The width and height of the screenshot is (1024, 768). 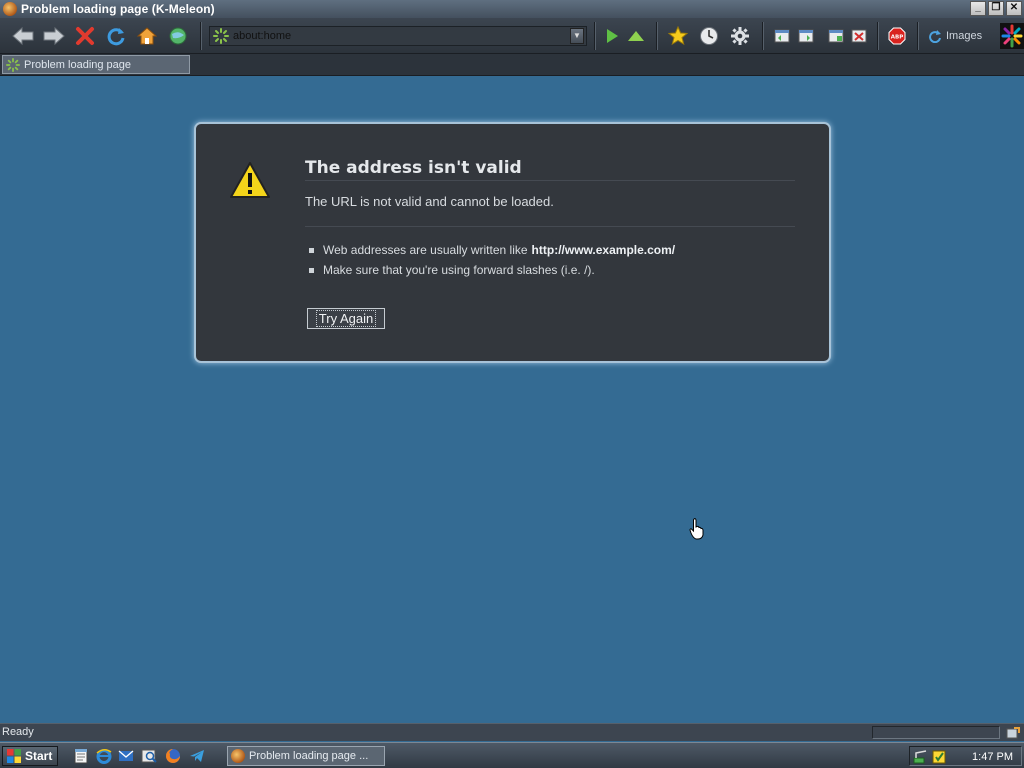 I want to click on firefox-icon, so click(x=173, y=756).